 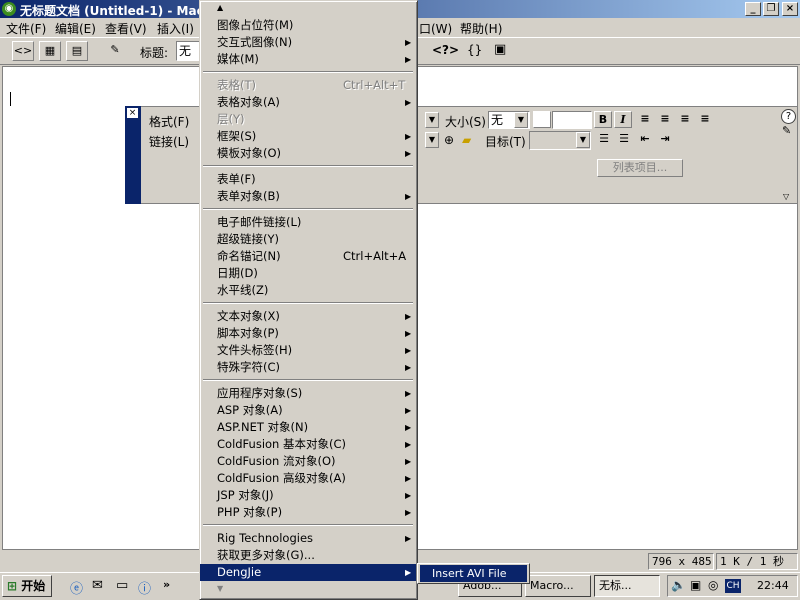 What do you see at coordinates (308, 196) in the screenshot?
I see `menu-item-form-objects: 表单对象(B) ▶` at bounding box center [308, 196].